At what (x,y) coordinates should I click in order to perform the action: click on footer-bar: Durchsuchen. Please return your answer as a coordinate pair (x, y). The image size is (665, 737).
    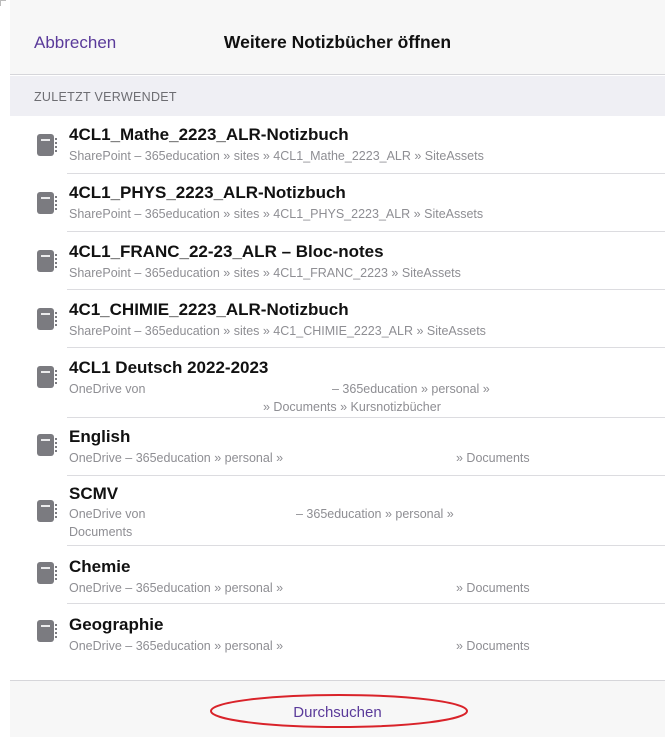
    Looking at the image, I should click on (337, 708).